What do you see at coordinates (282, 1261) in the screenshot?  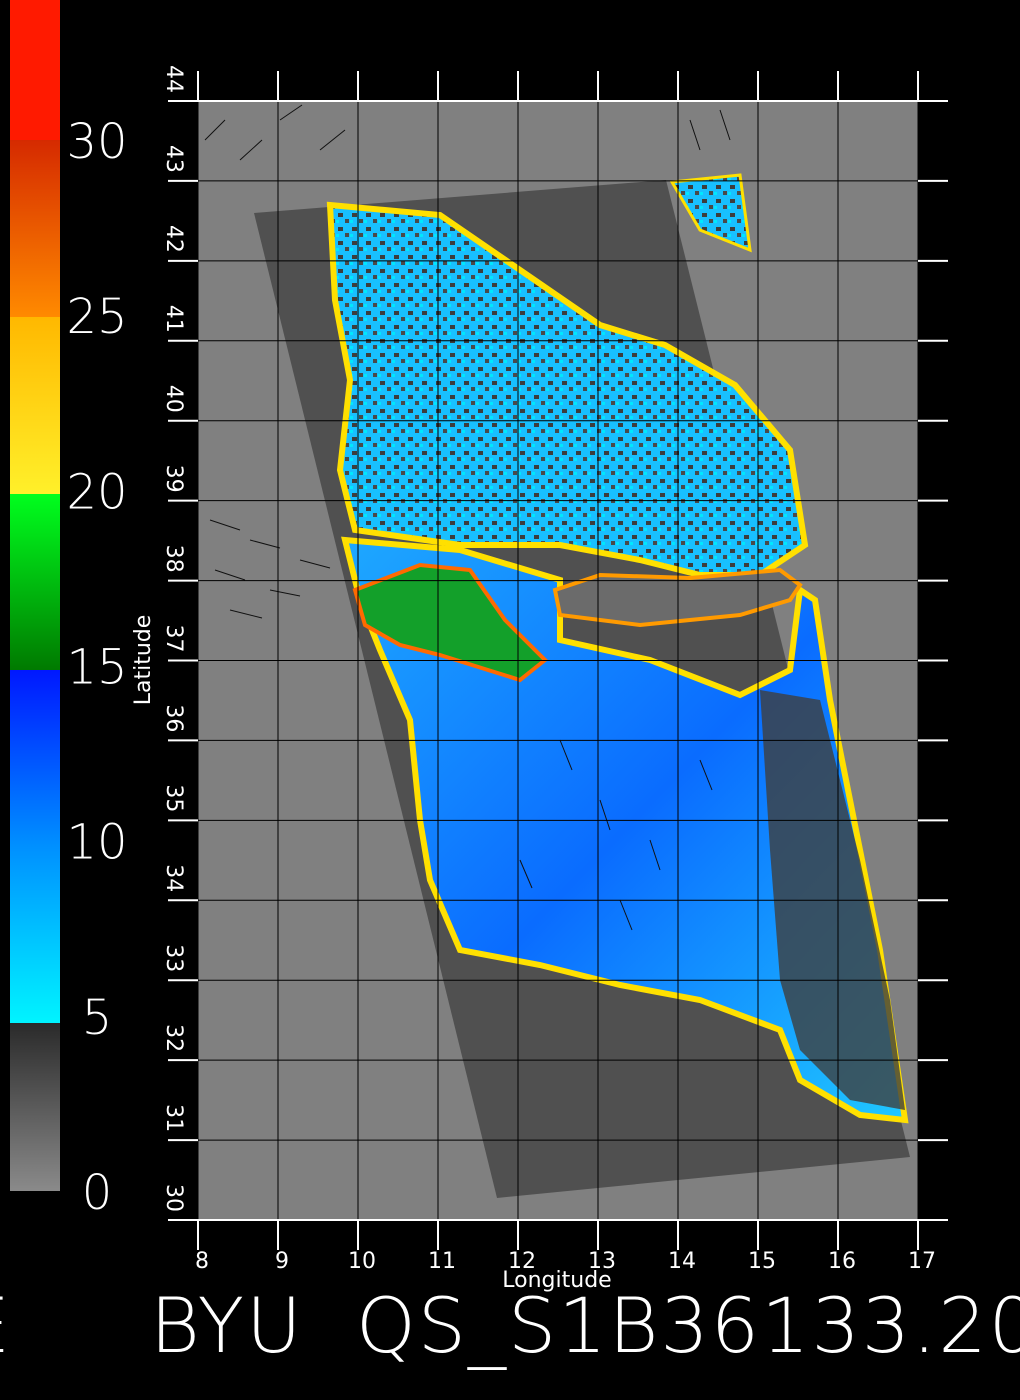 I see `x-tick-label: 9` at bounding box center [282, 1261].